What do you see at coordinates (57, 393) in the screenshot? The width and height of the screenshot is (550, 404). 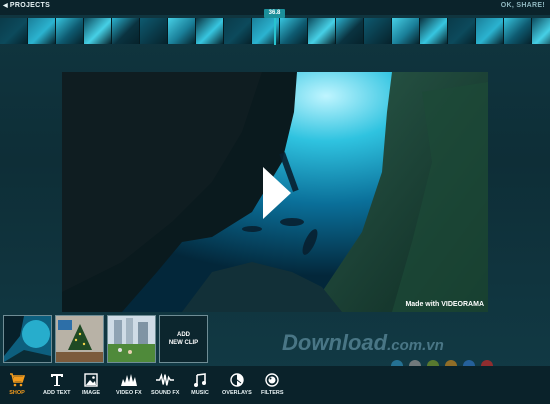 I see `tool-label: ADD TEXT` at bounding box center [57, 393].